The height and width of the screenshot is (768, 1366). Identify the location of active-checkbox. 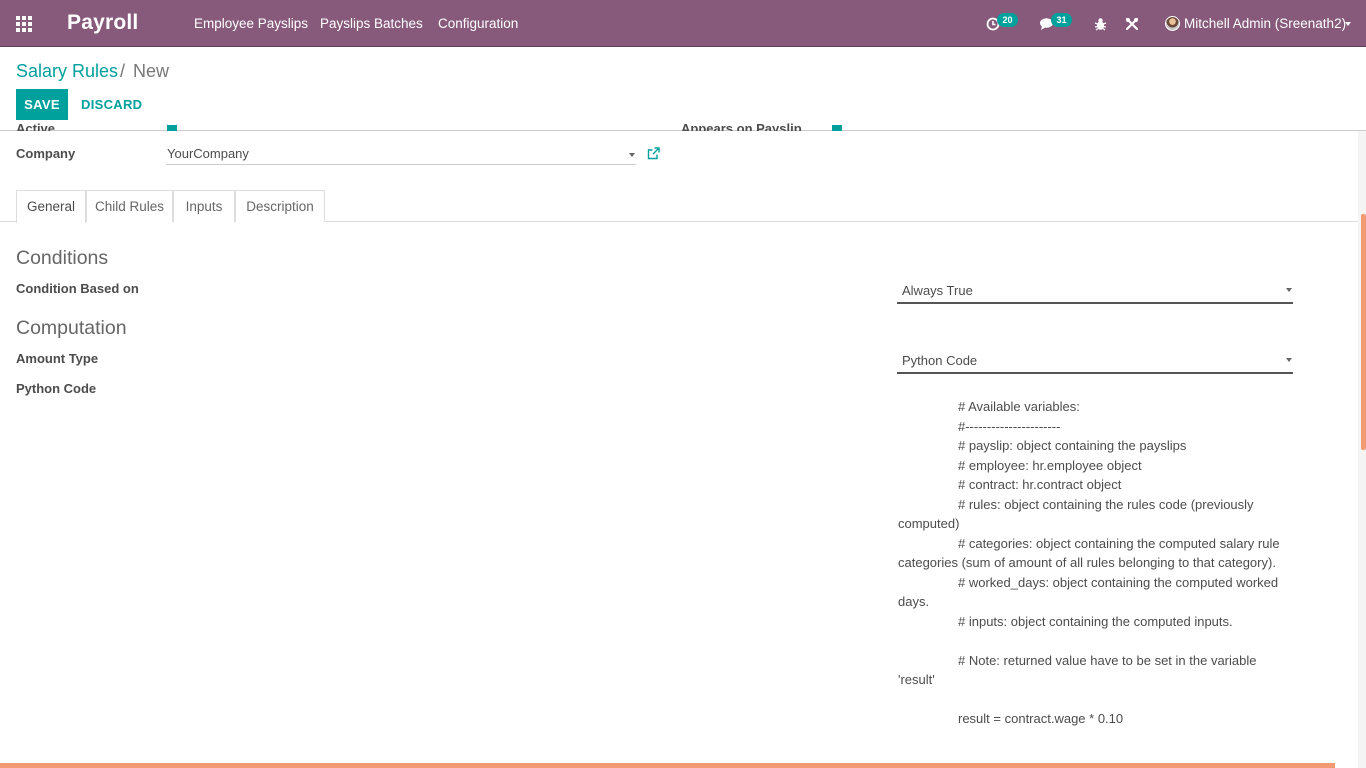
(172, 128).